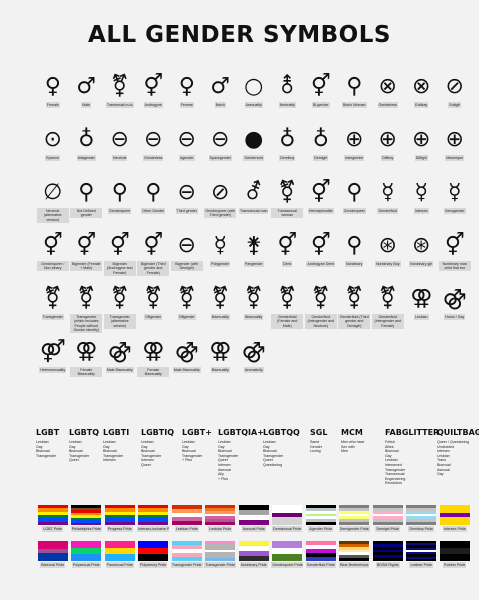 Image resolution: width=479 pixels, height=600 pixels. What do you see at coordinates (53, 192) in the screenshot?
I see `gender-symbol-icon: ∅` at bounding box center [53, 192].